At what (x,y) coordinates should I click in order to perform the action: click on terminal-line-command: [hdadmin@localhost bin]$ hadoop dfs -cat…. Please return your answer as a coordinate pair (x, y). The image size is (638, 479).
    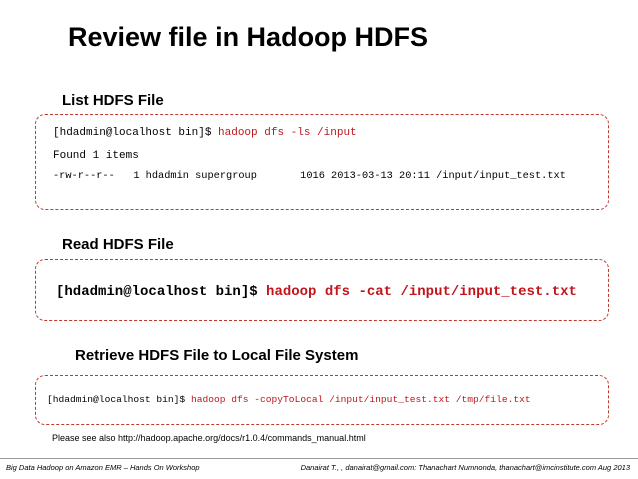
    Looking at the image, I should click on (316, 292).